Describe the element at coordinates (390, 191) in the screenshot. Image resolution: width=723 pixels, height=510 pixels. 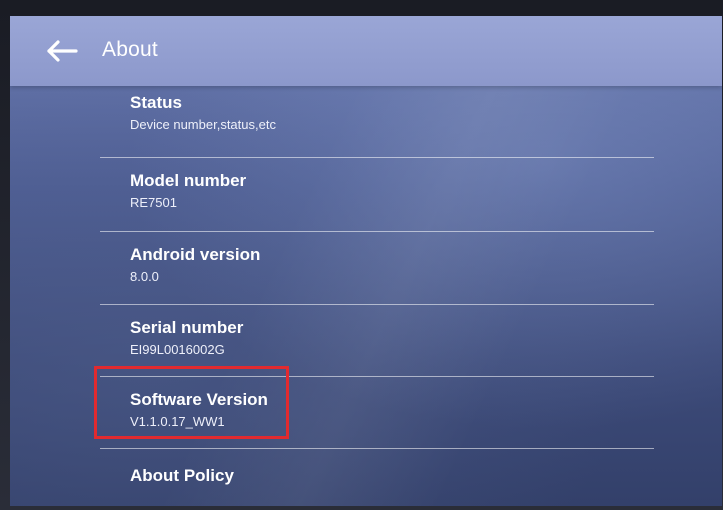
I see `settings-item-model-number: Model number RE7501` at that location.